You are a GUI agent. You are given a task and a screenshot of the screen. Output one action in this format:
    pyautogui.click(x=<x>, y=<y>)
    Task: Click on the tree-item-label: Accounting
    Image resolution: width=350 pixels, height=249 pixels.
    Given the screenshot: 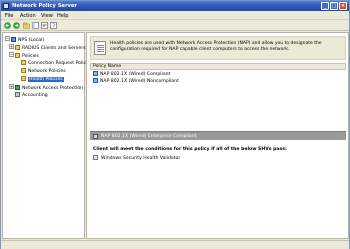 What is the action you would take?
    pyautogui.click(x=35, y=95)
    